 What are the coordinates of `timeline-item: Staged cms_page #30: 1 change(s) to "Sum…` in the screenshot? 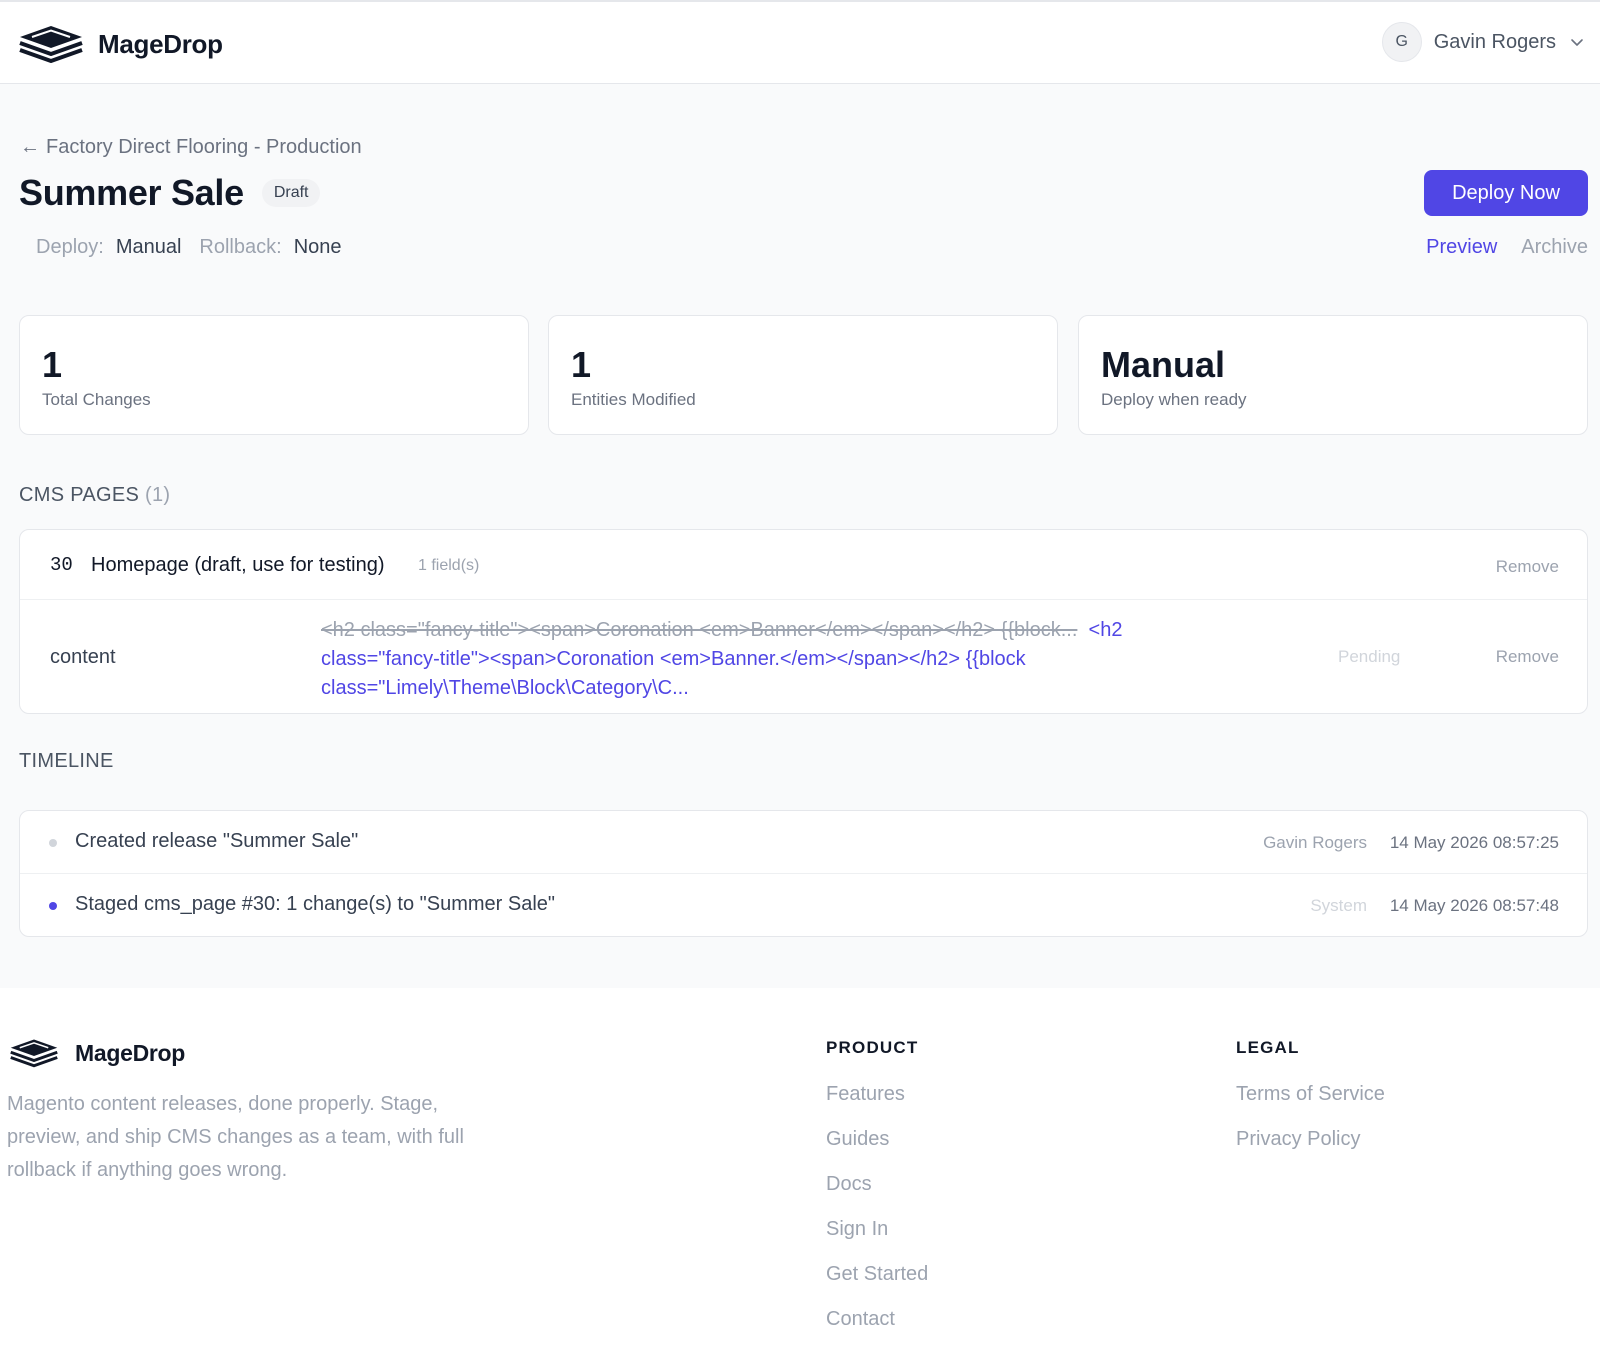 It's located at (803, 905).